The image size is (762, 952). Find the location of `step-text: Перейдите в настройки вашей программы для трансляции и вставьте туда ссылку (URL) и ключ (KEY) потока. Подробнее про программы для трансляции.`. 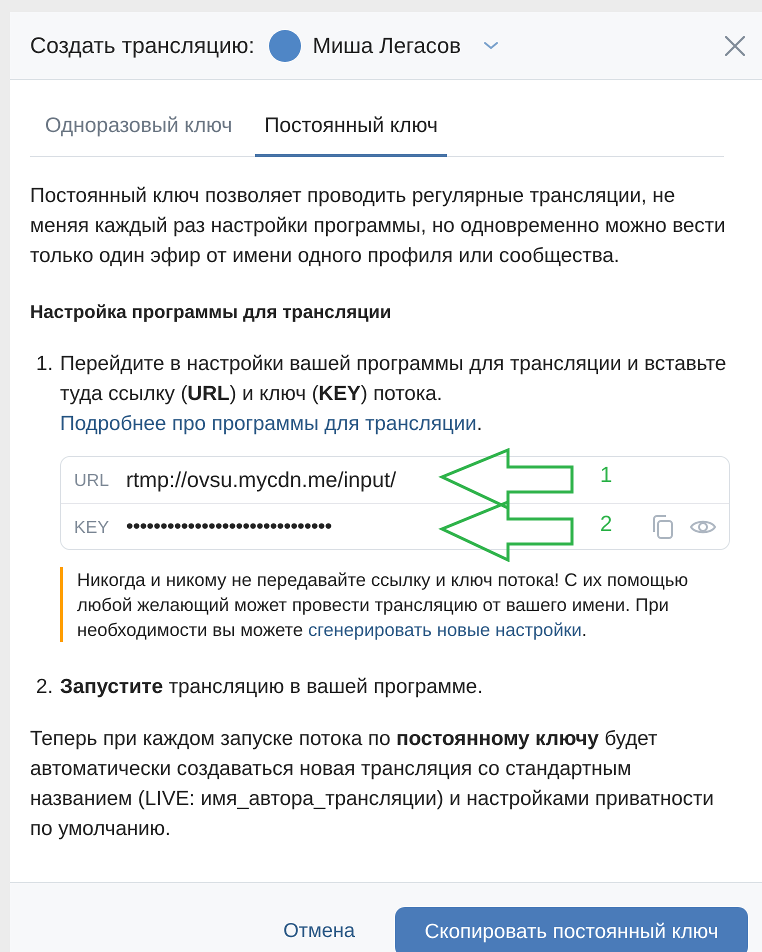

step-text: Перейдите в настройки вашей программы для трансляции и вставьте туда ссылку (URL) и ключ (KEY) потока. Подробнее про программы для трансляции. is located at coordinates (394, 394).